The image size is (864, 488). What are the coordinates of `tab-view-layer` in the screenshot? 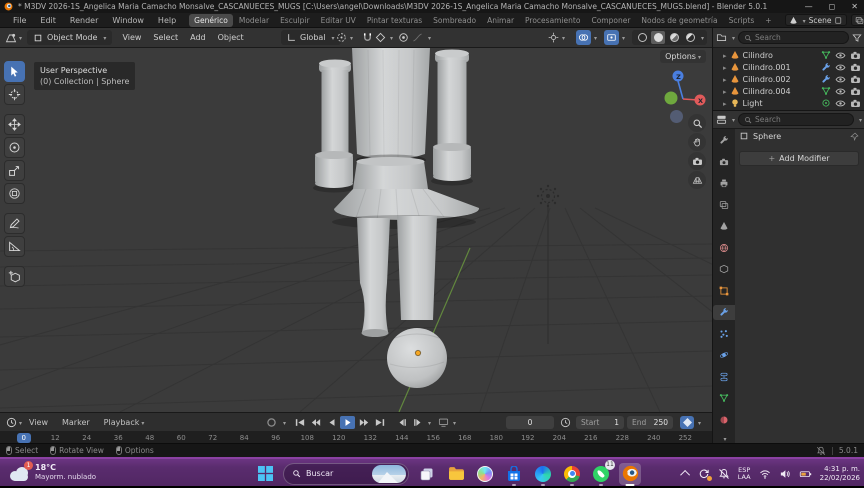 It's located at (724, 205).